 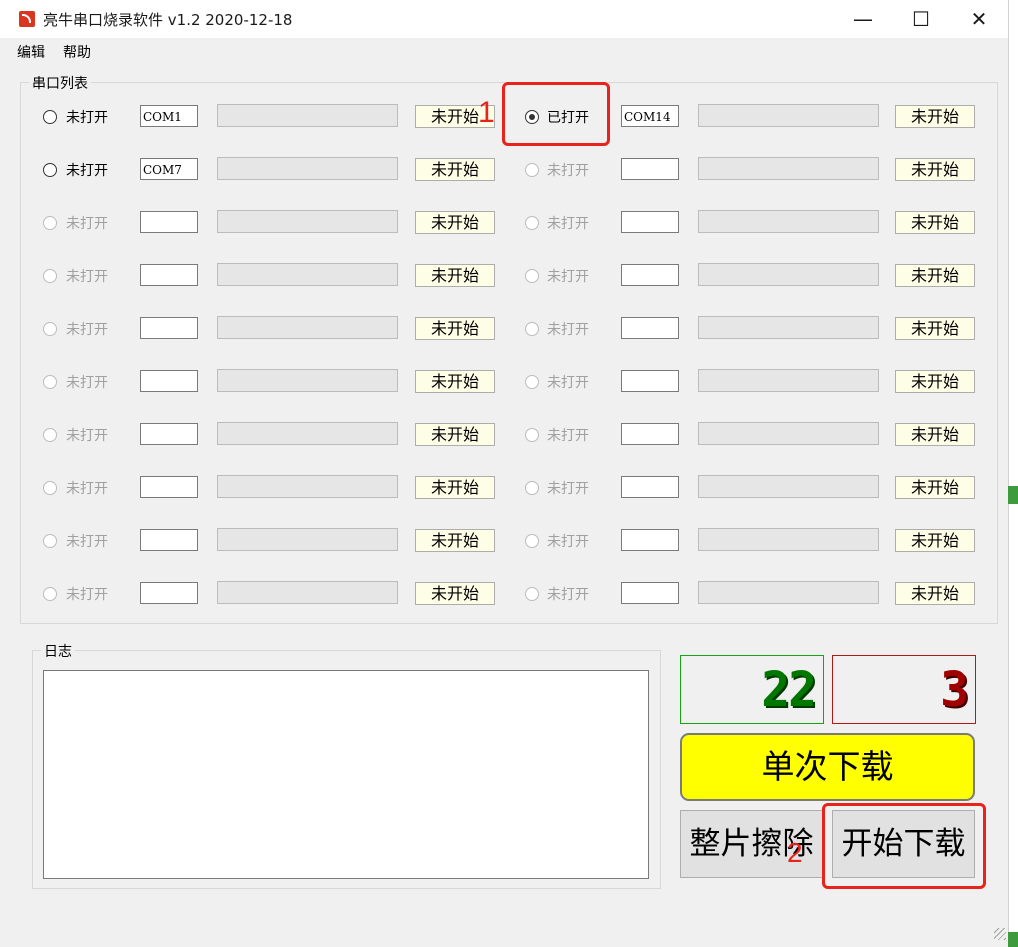 I want to click on minimize-button: —, so click(x=863, y=19).